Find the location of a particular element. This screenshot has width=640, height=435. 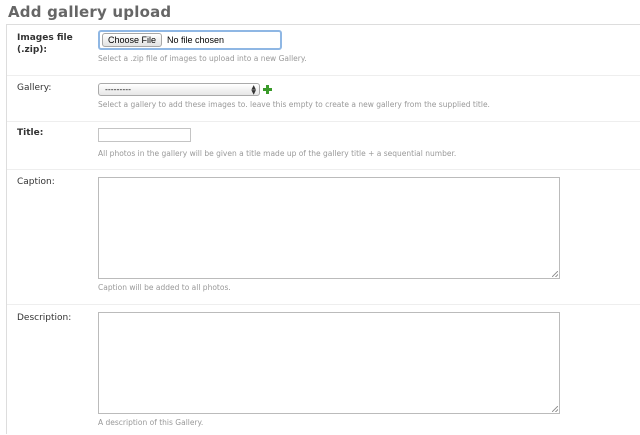

gallery-select: --------- ▲ ▼ is located at coordinates (179, 89).